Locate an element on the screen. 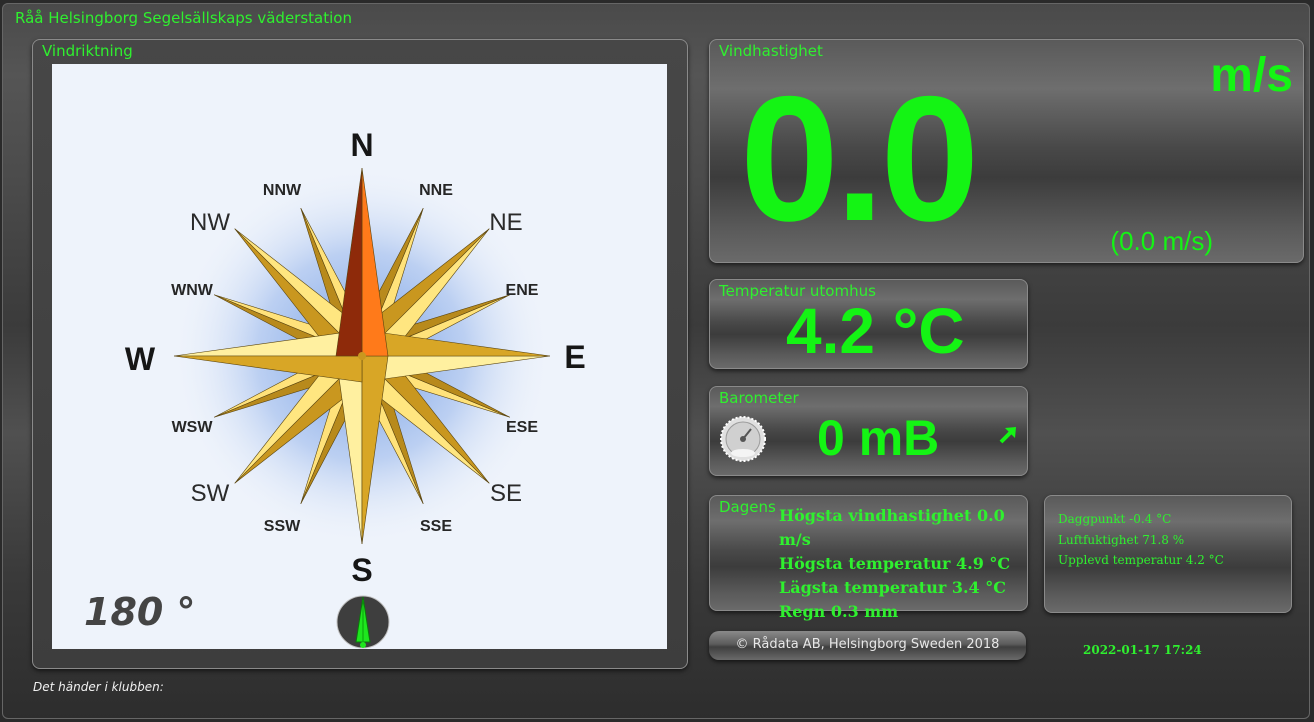  daily-rain: Regn 0.3 mm is located at coordinates (839, 611).